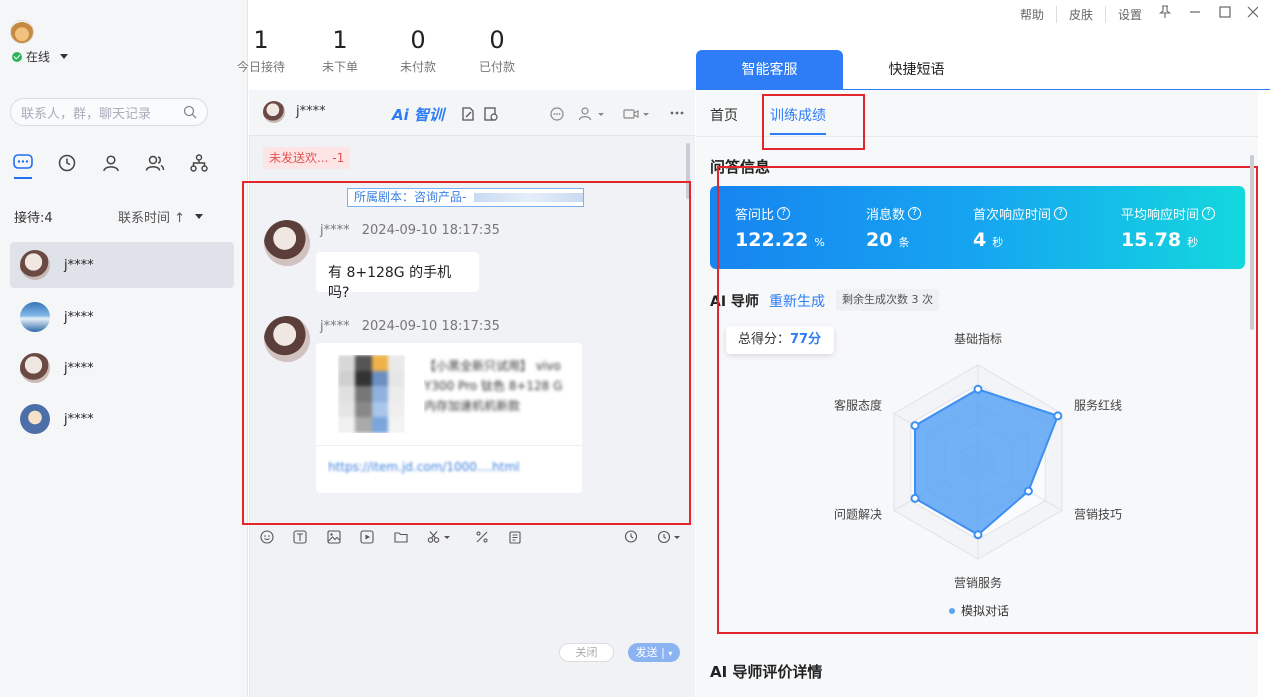 This screenshot has width=1280, height=697. I want to click on search-input: 联系人，群，聊天记录, so click(109, 112).